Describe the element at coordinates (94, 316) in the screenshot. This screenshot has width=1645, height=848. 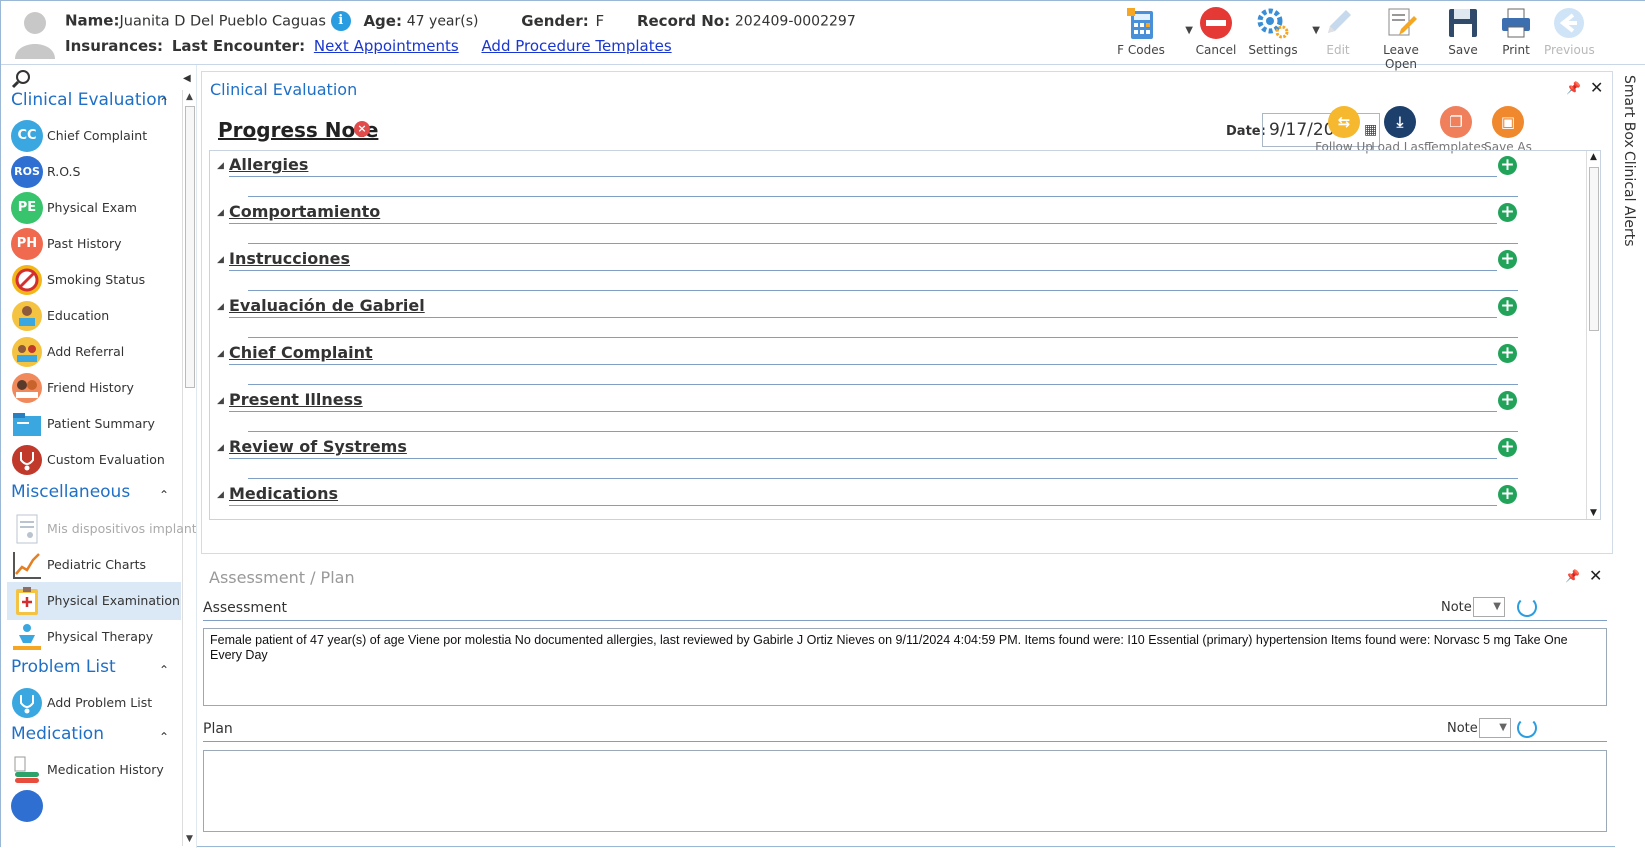
I see `nav-item-education: Education` at that location.